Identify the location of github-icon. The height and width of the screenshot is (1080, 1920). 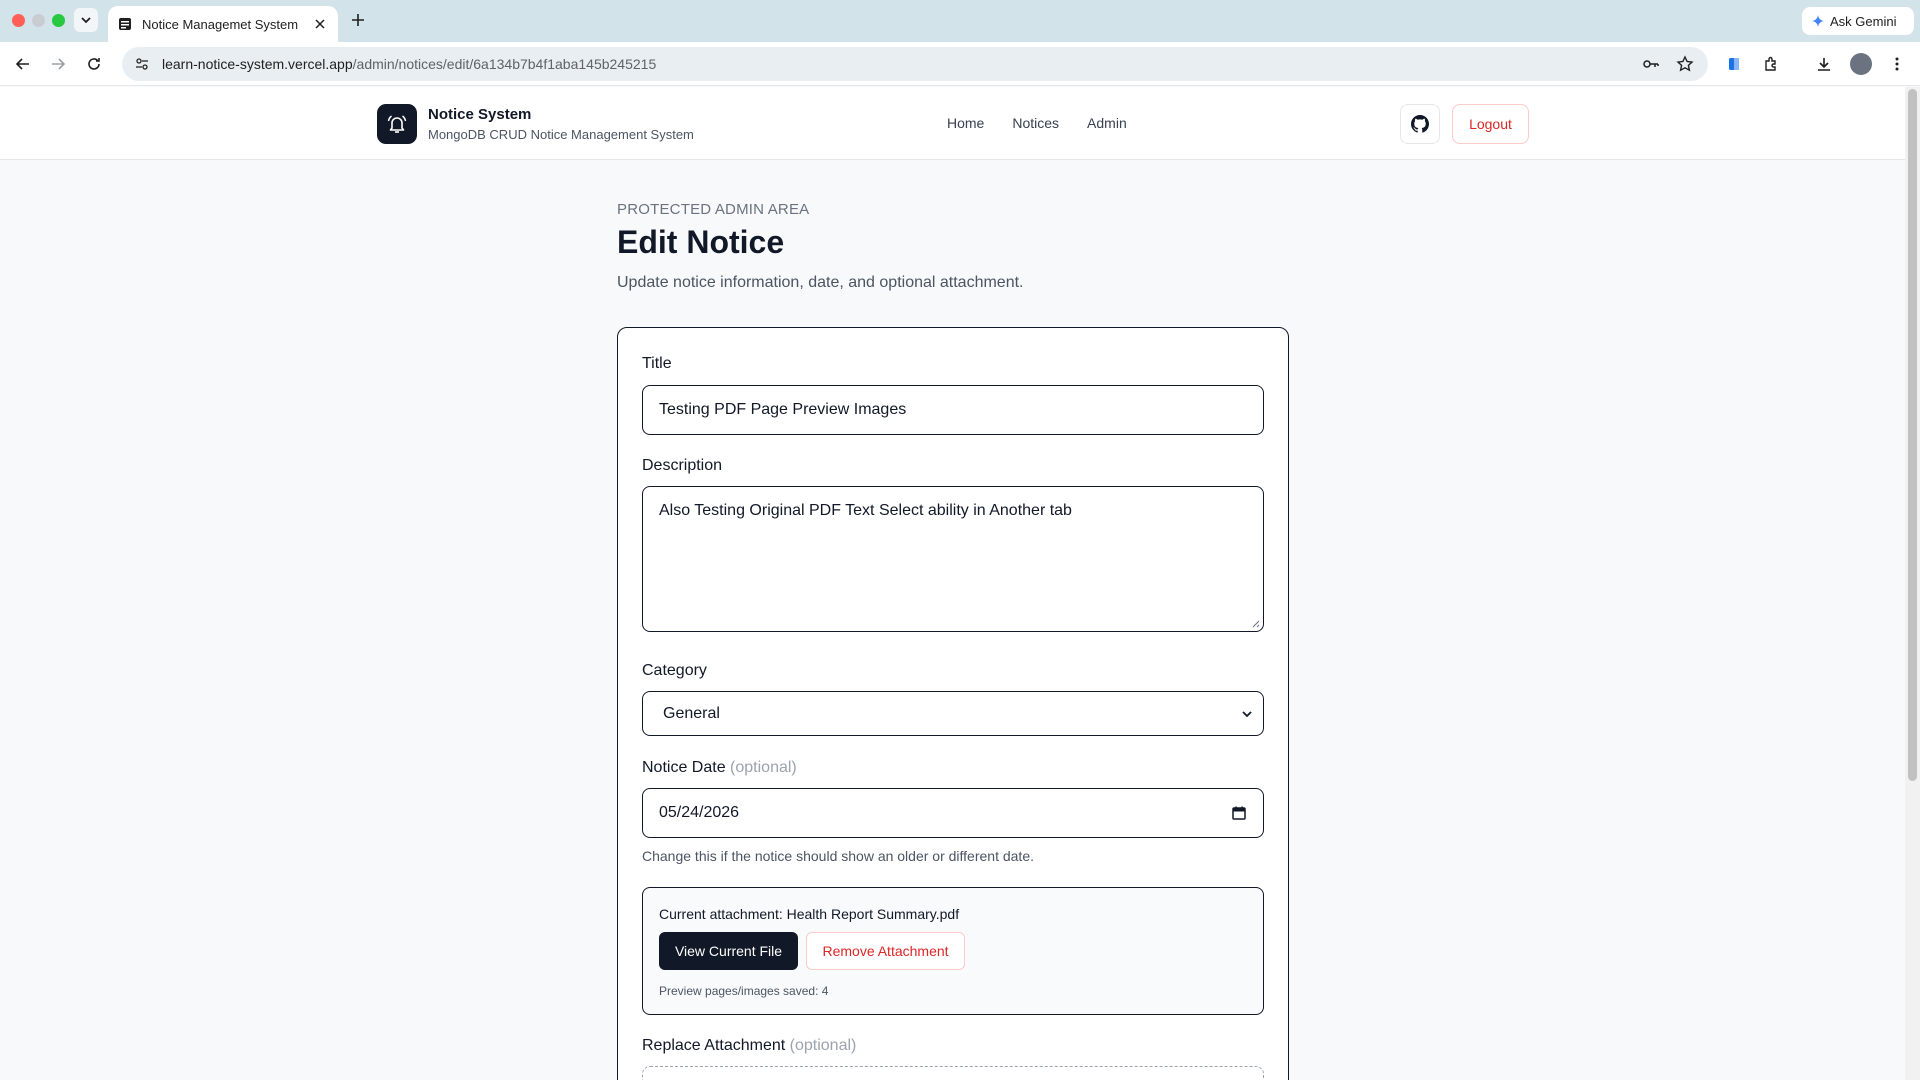
(1420, 124).